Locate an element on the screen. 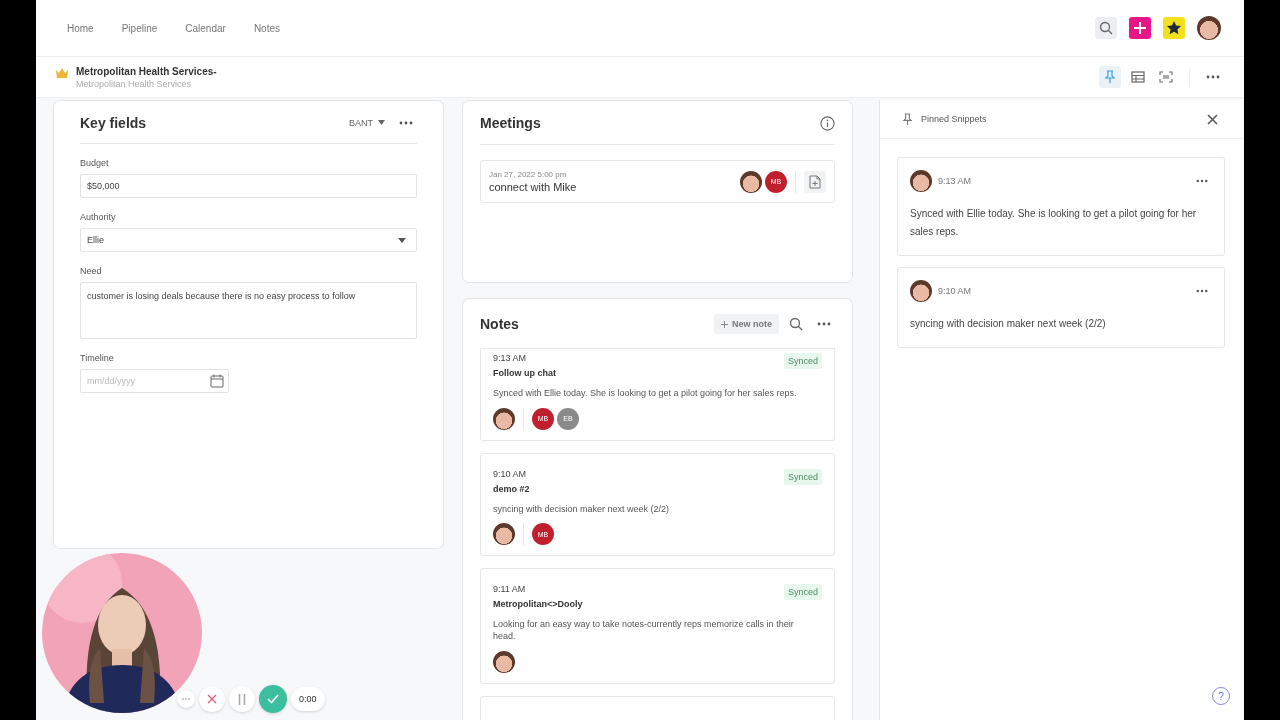  snippet-text: syncing with decision maker next week (2/2) is located at coordinates (1008, 324).